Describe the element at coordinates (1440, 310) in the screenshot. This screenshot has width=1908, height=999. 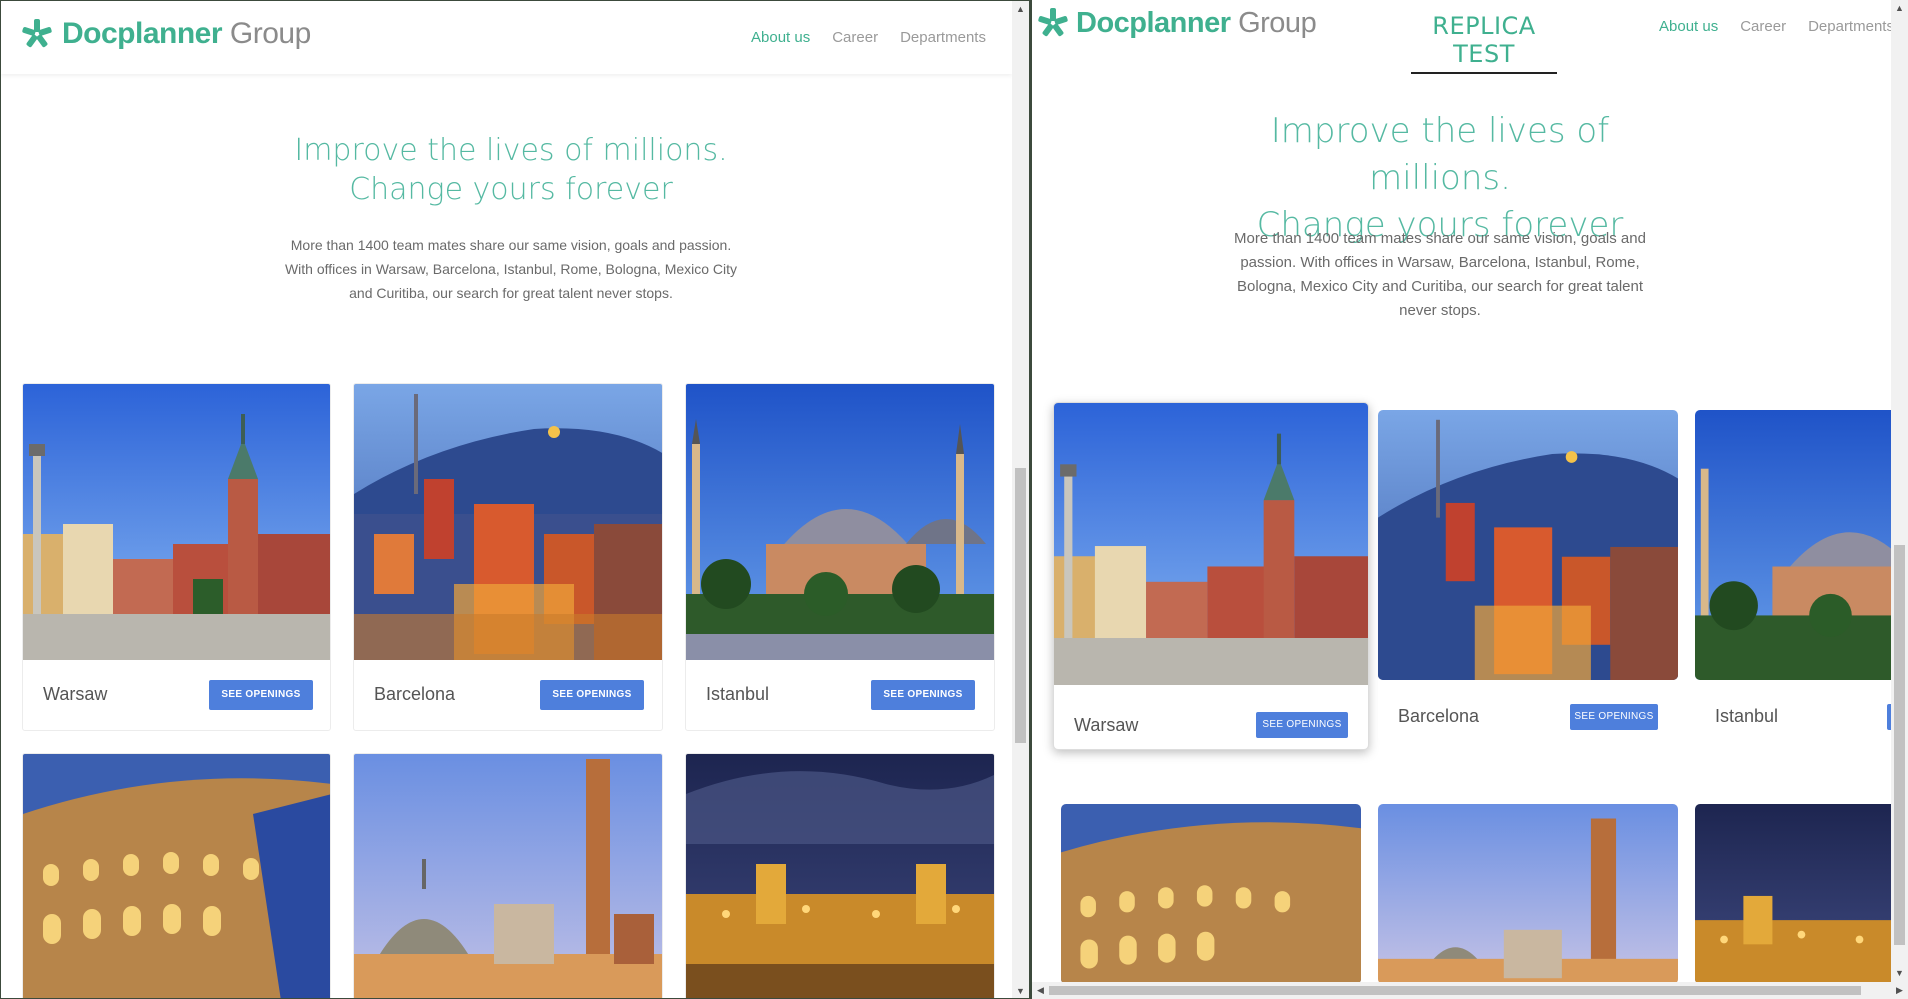
I see `hero-text-line: never stops.` at that location.